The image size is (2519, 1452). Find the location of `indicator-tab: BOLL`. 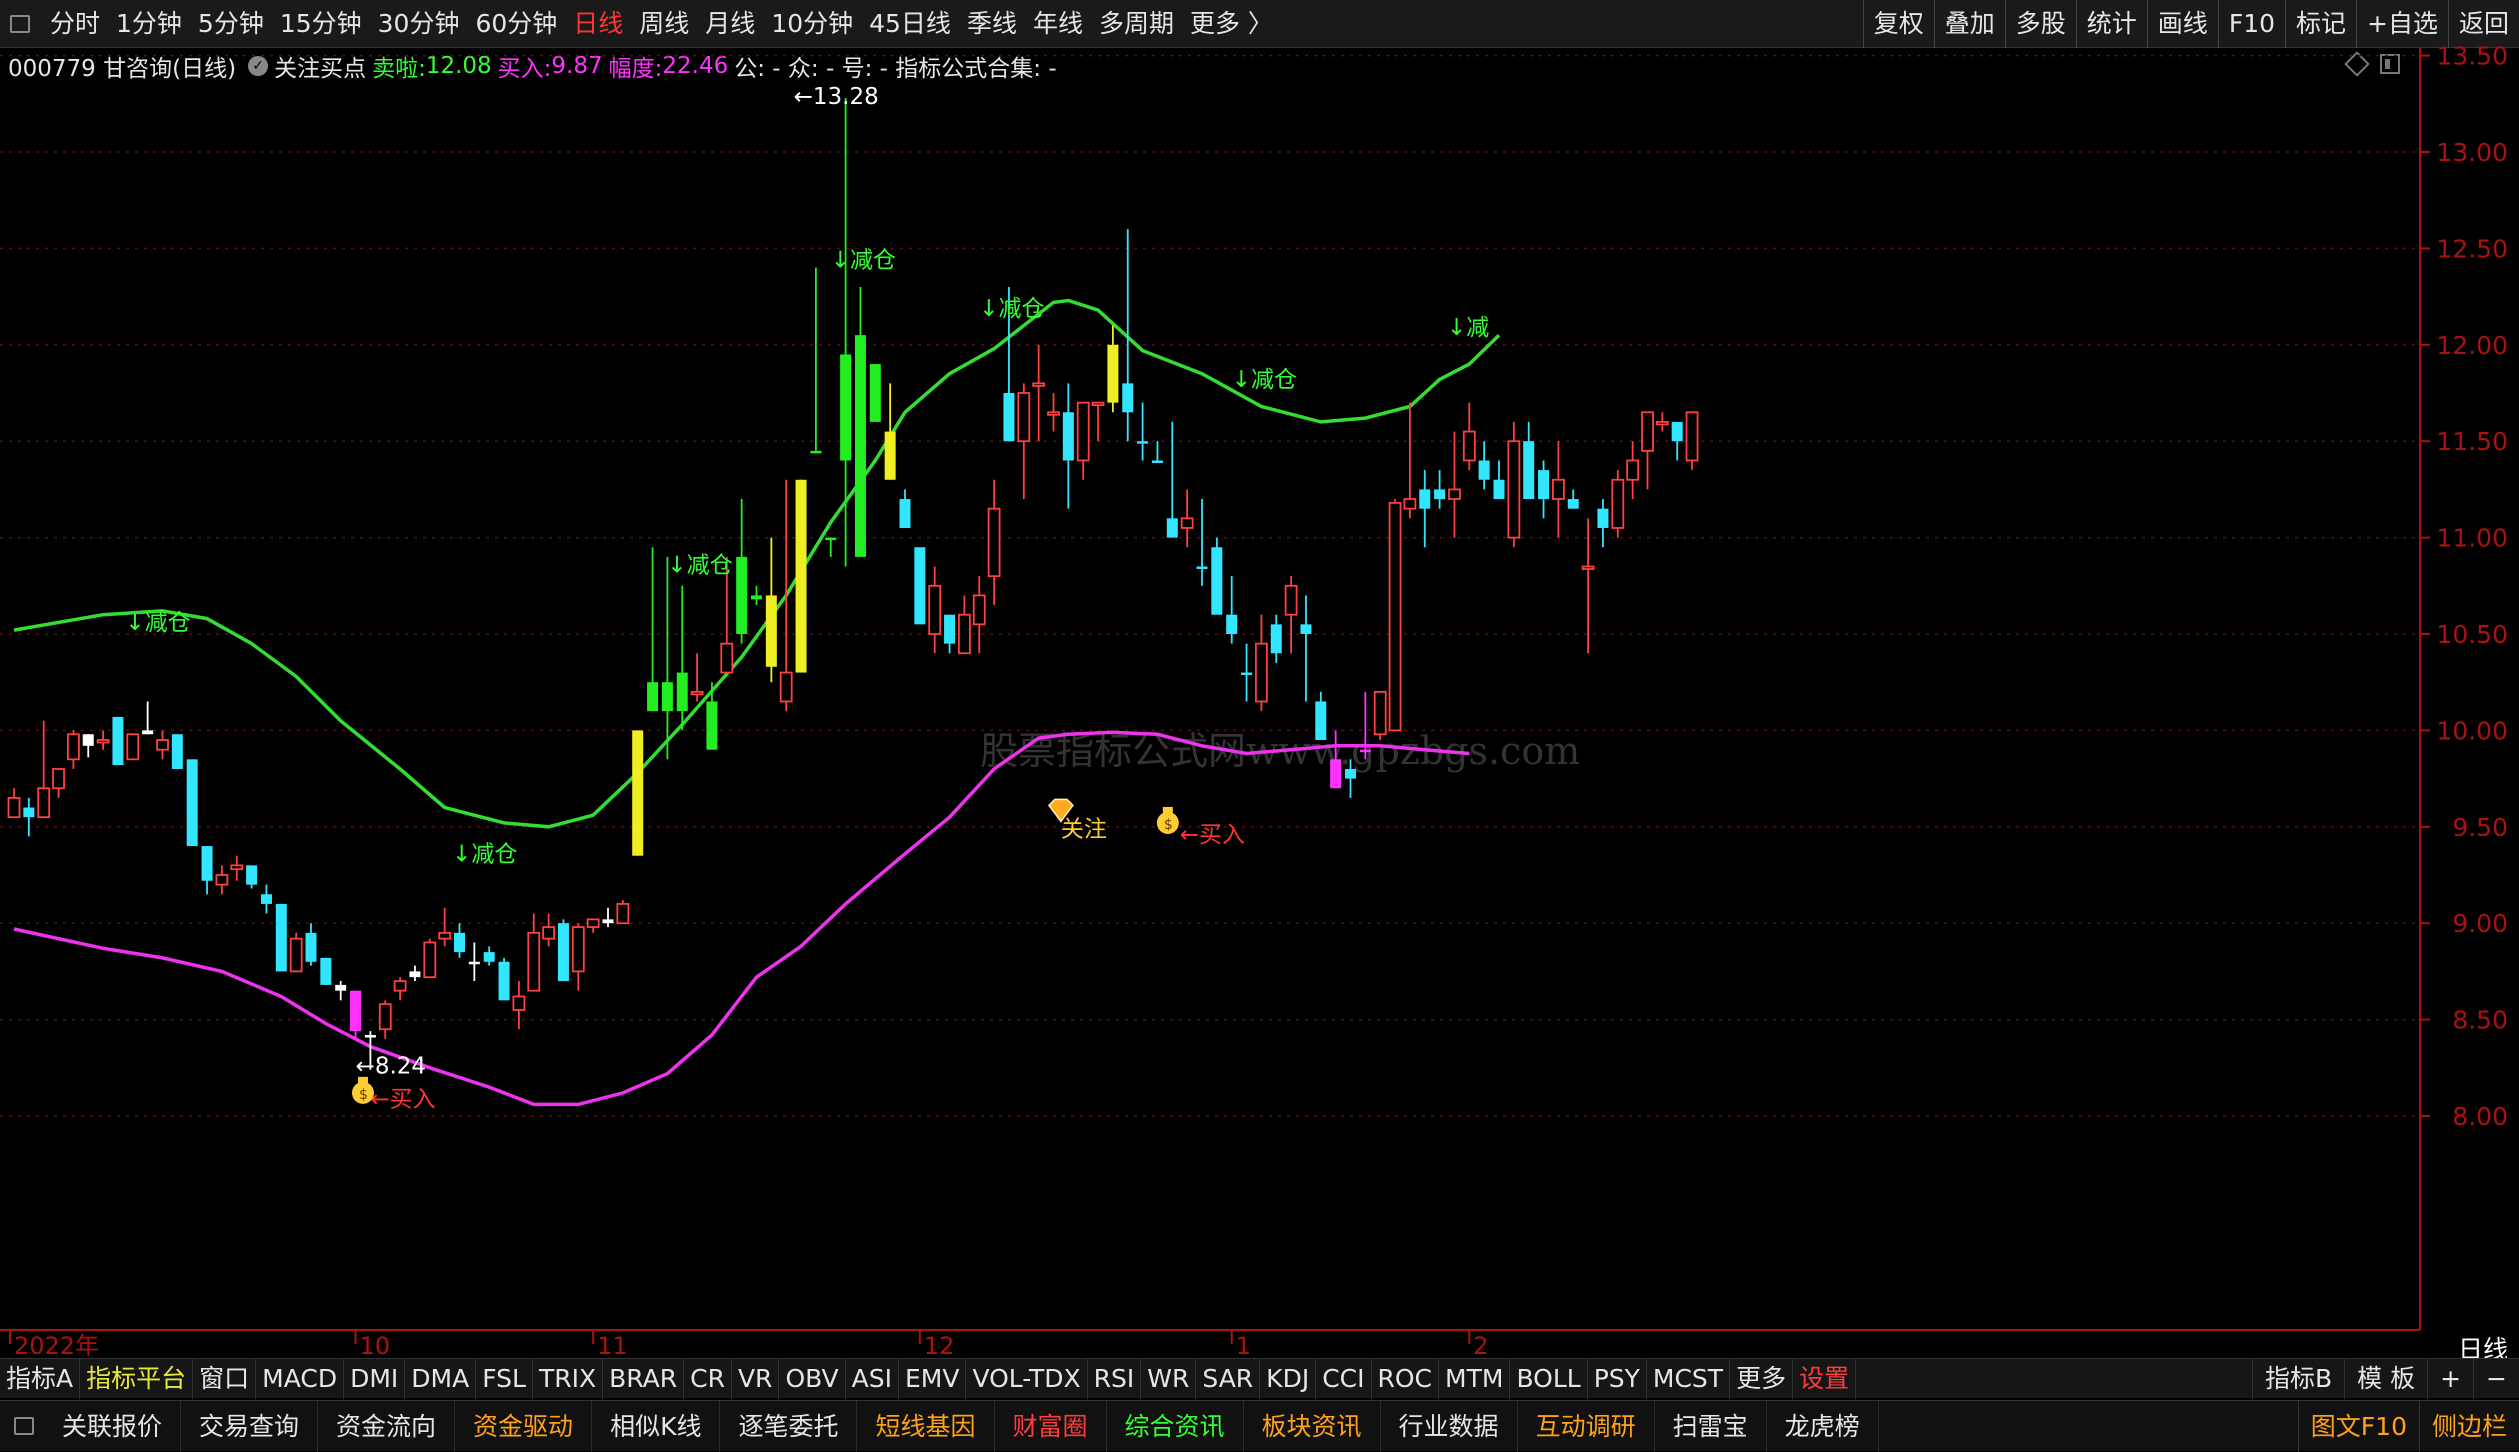

indicator-tab: BOLL is located at coordinates (1549, 1378).